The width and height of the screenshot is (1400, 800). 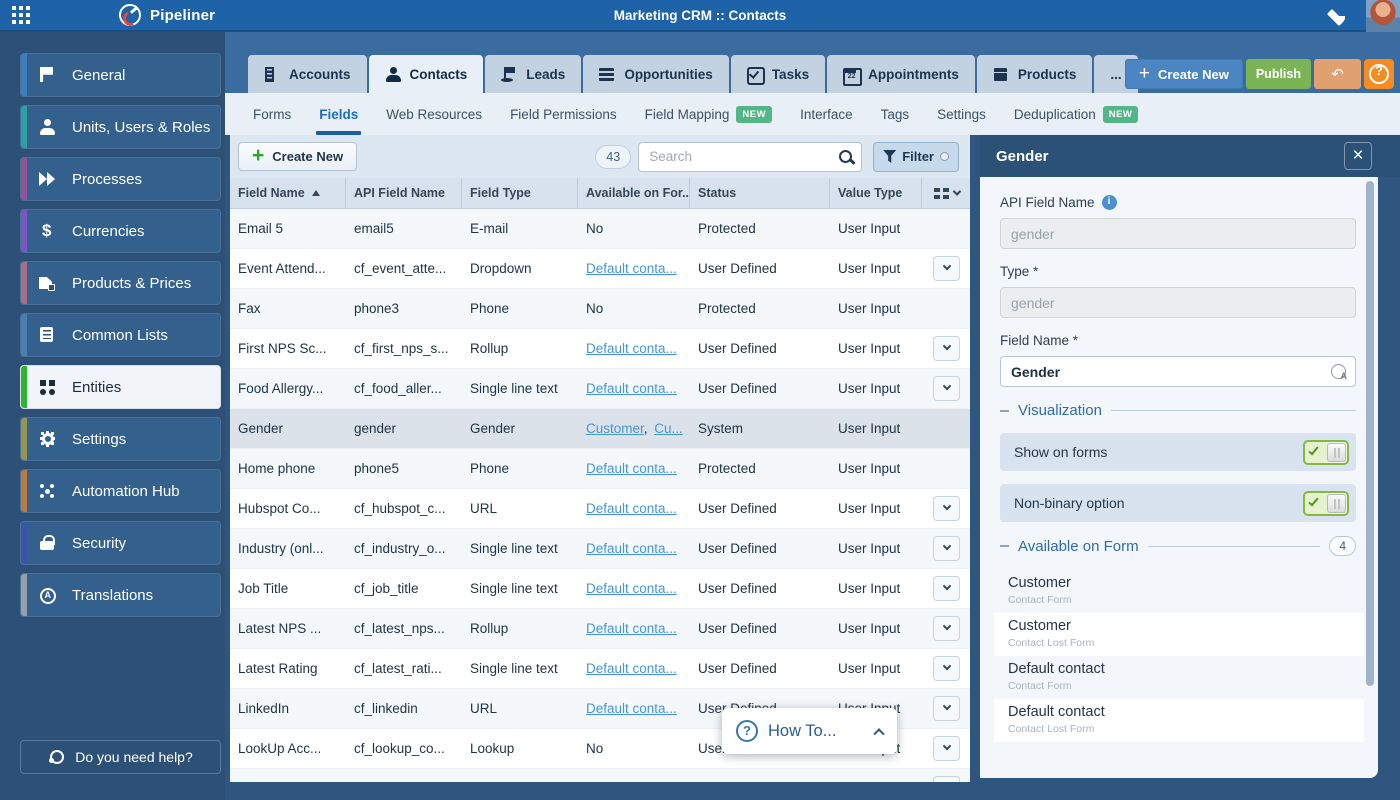 What do you see at coordinates (1358, 156) in the screenshot?
I see `close-button` at bounding box center [1358, 156].